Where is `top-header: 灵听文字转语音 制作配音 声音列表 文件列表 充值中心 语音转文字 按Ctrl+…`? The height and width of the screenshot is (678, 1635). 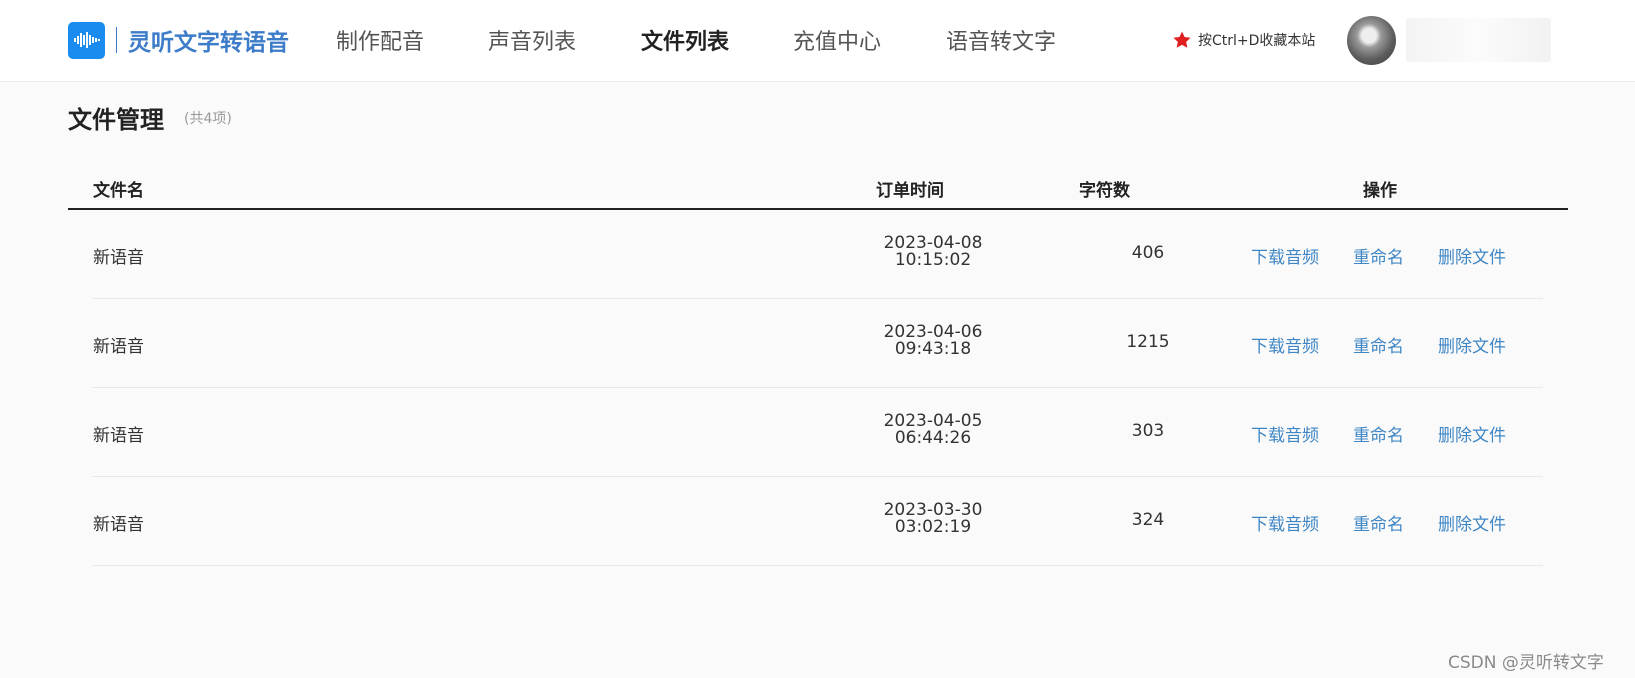 top-header: 灵听文字转语音 制作配音 声音列表 文件列表 充值中心 语音转文字 按Ctrl+… is located at coordinates (817, 41).